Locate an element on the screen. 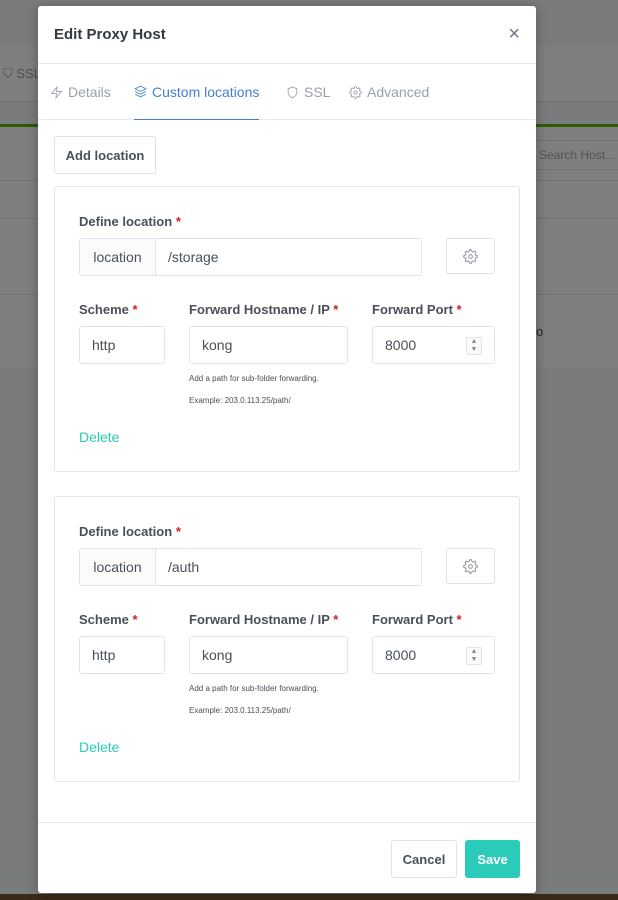 This screenshot has height=900, width=618. tab-custom-locations: Custom locations is located at coordinates (197, 92).